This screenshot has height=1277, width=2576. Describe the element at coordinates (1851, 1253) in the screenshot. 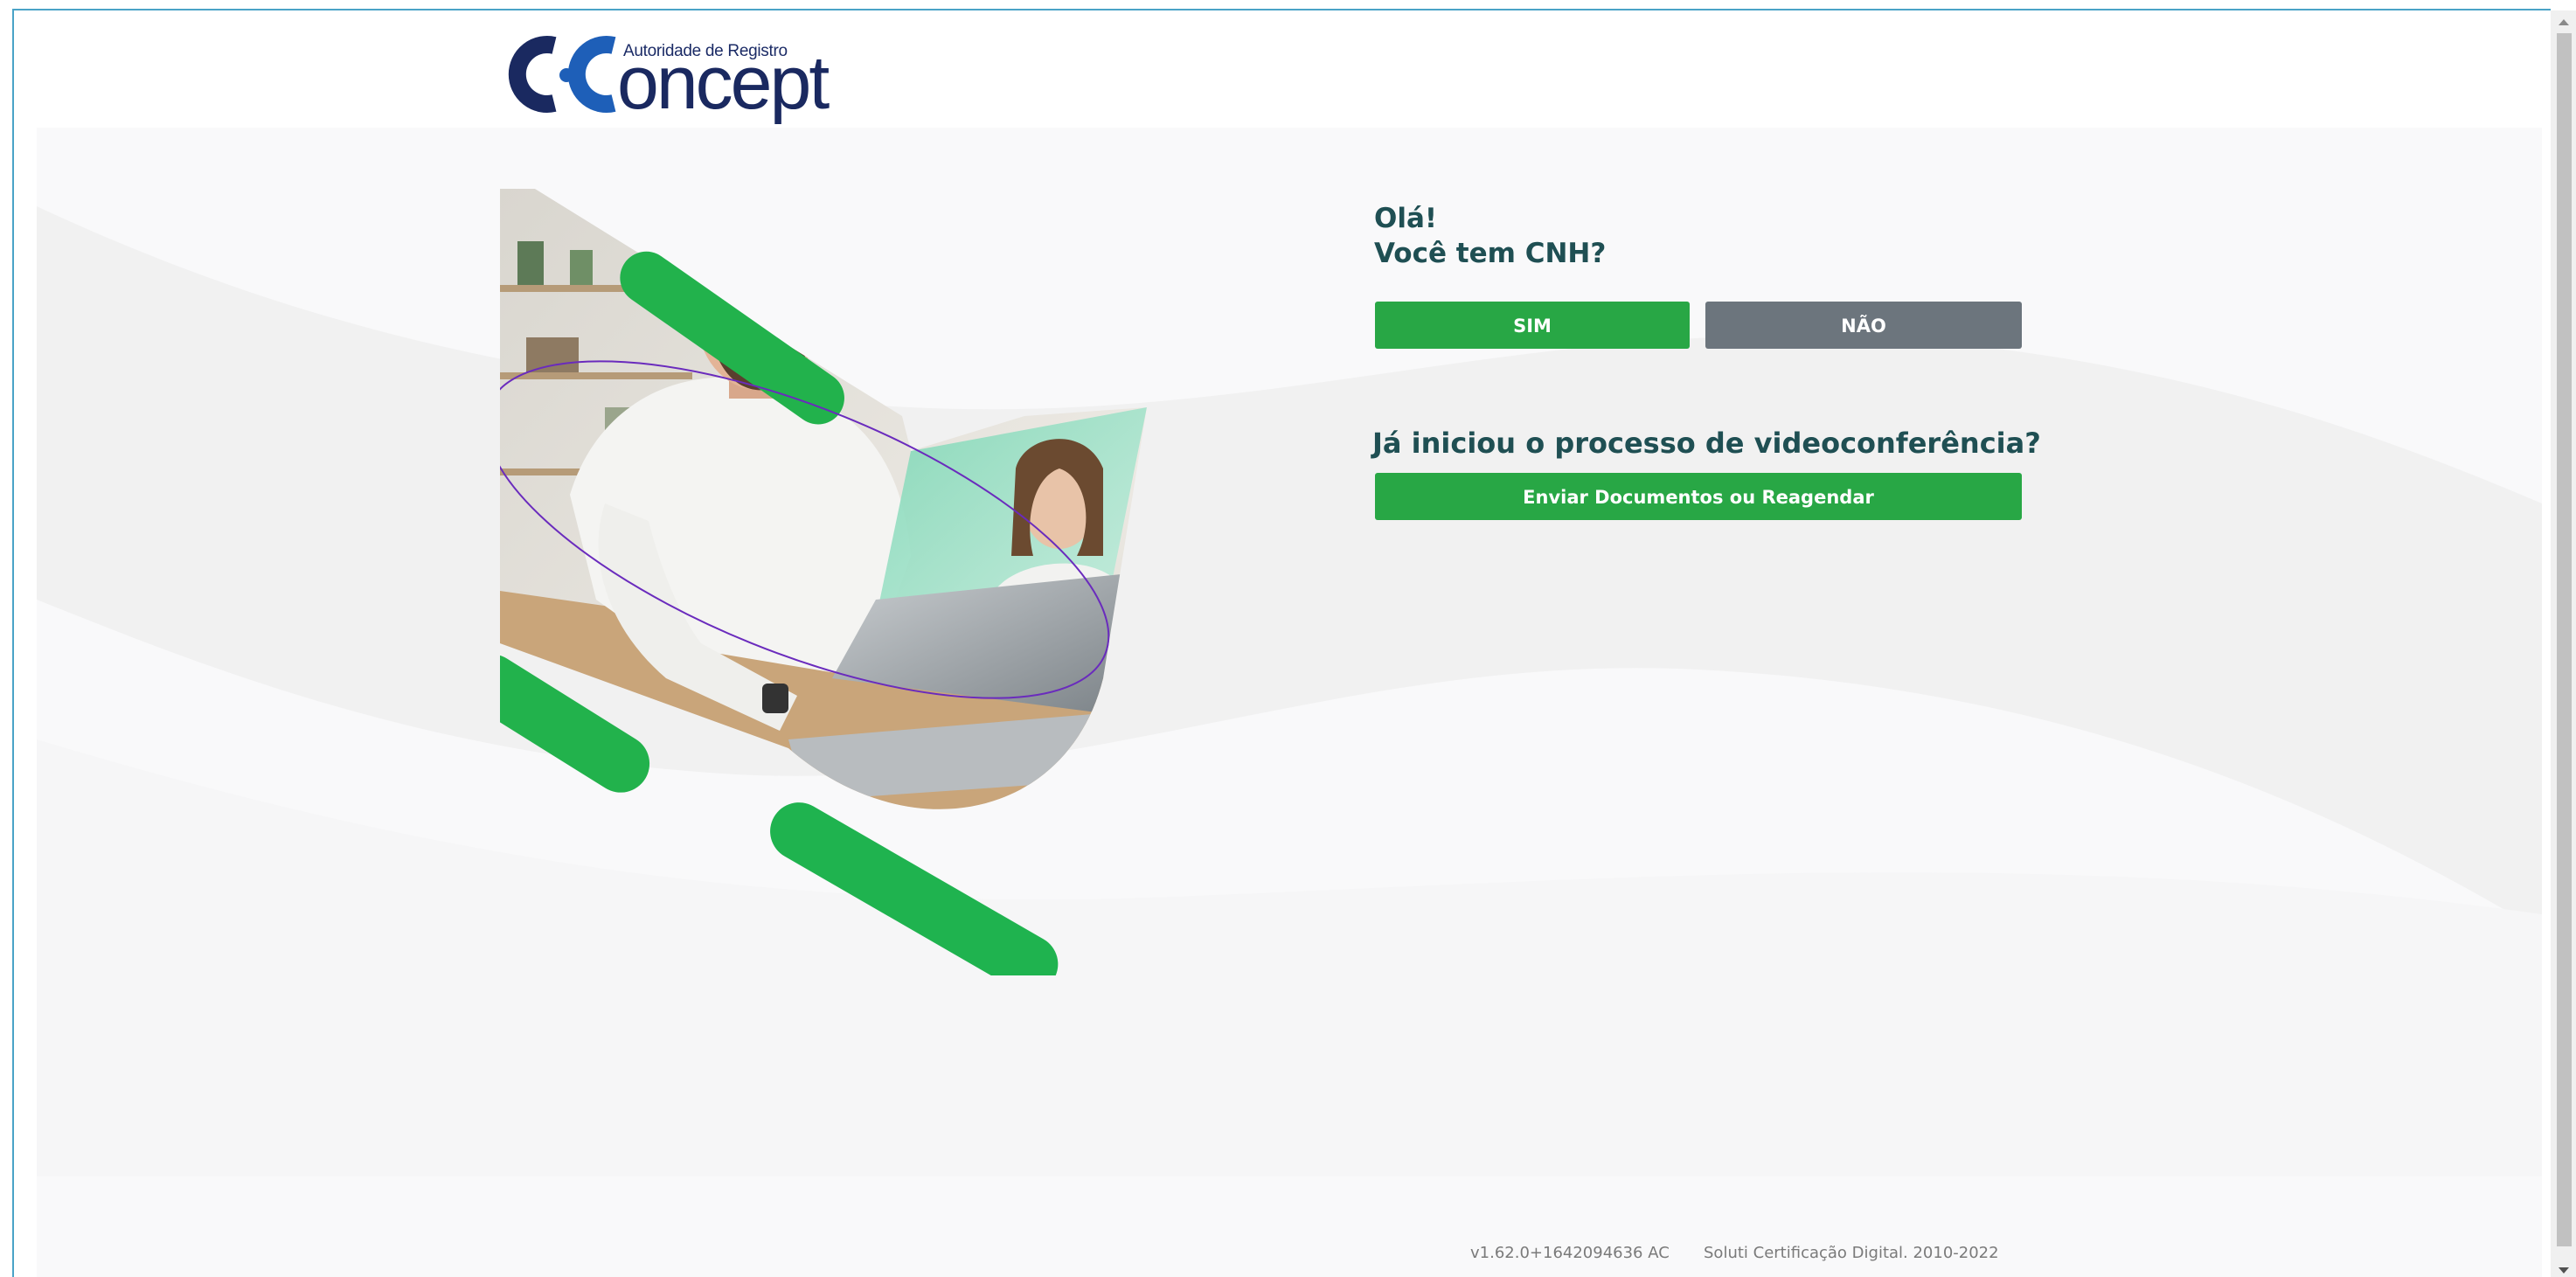

I see `footer-copyright: Soluti Certificação Digital. 2010-2022` at that location.